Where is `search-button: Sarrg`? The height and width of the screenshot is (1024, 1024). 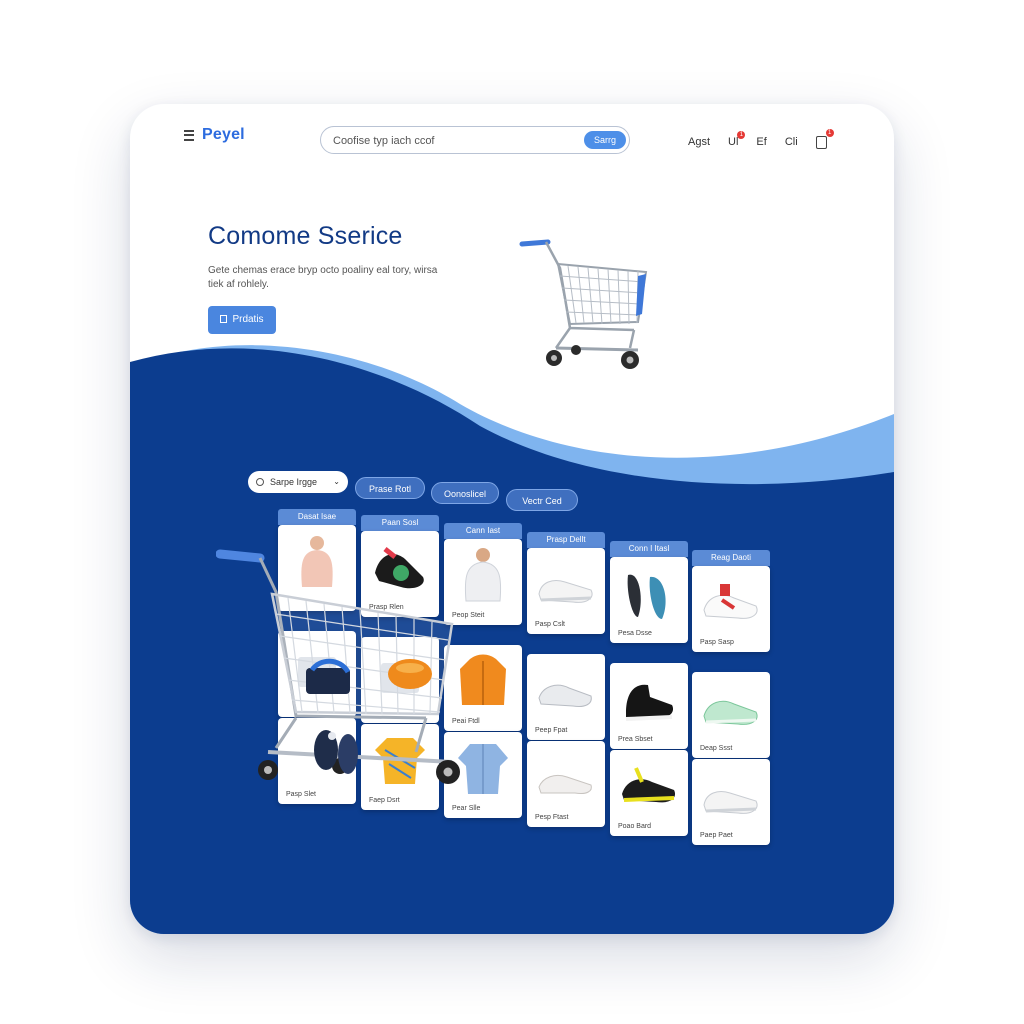 search-button: Sarrg is located at coordinates (605, 140).